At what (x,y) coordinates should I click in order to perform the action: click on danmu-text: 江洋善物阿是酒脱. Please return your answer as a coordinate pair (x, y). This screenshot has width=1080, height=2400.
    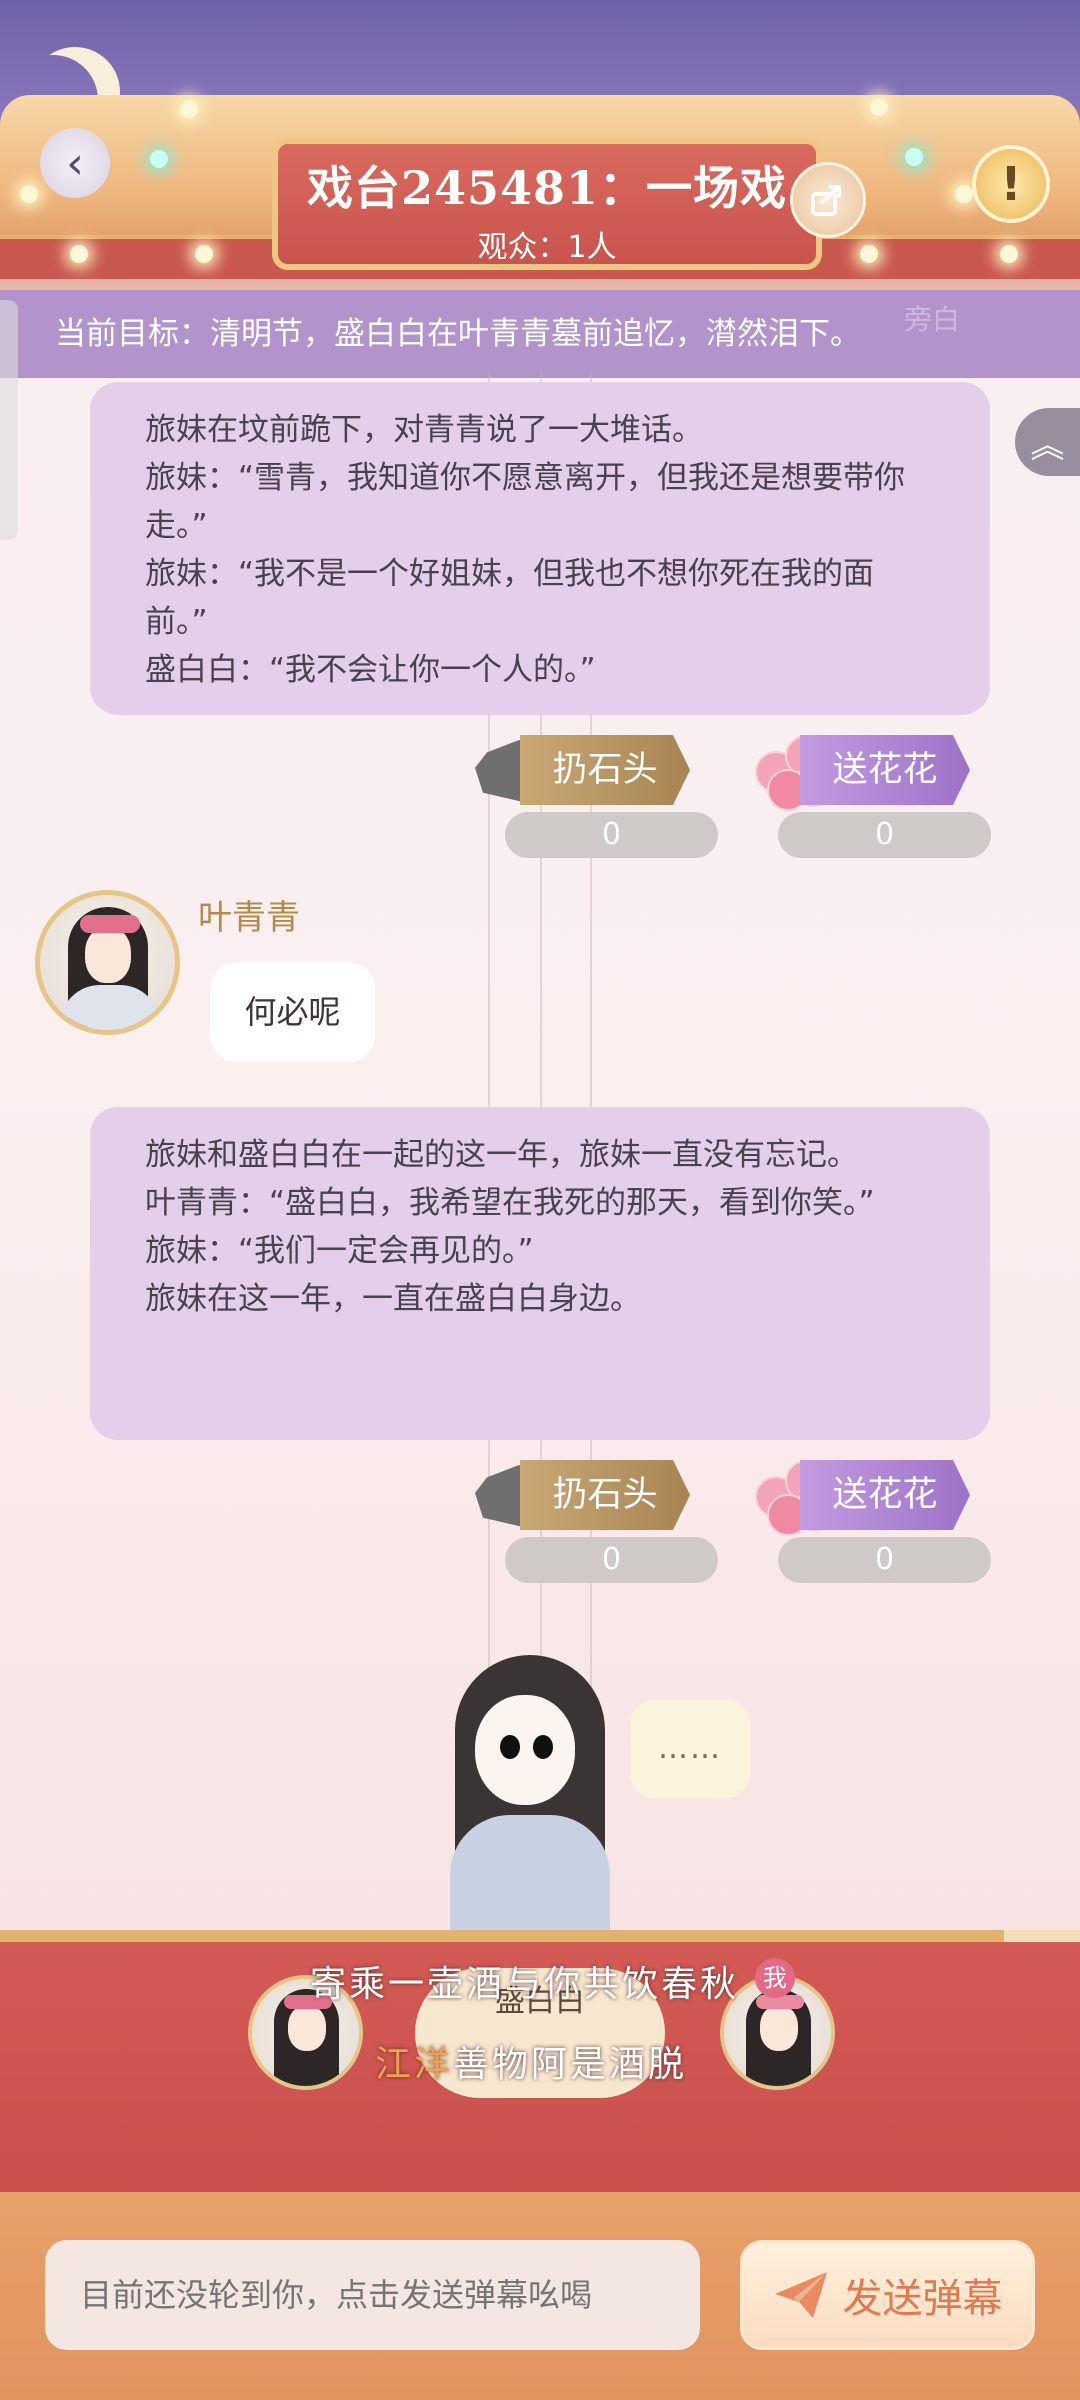
    Looking at the image, I should click on (531, 2061).